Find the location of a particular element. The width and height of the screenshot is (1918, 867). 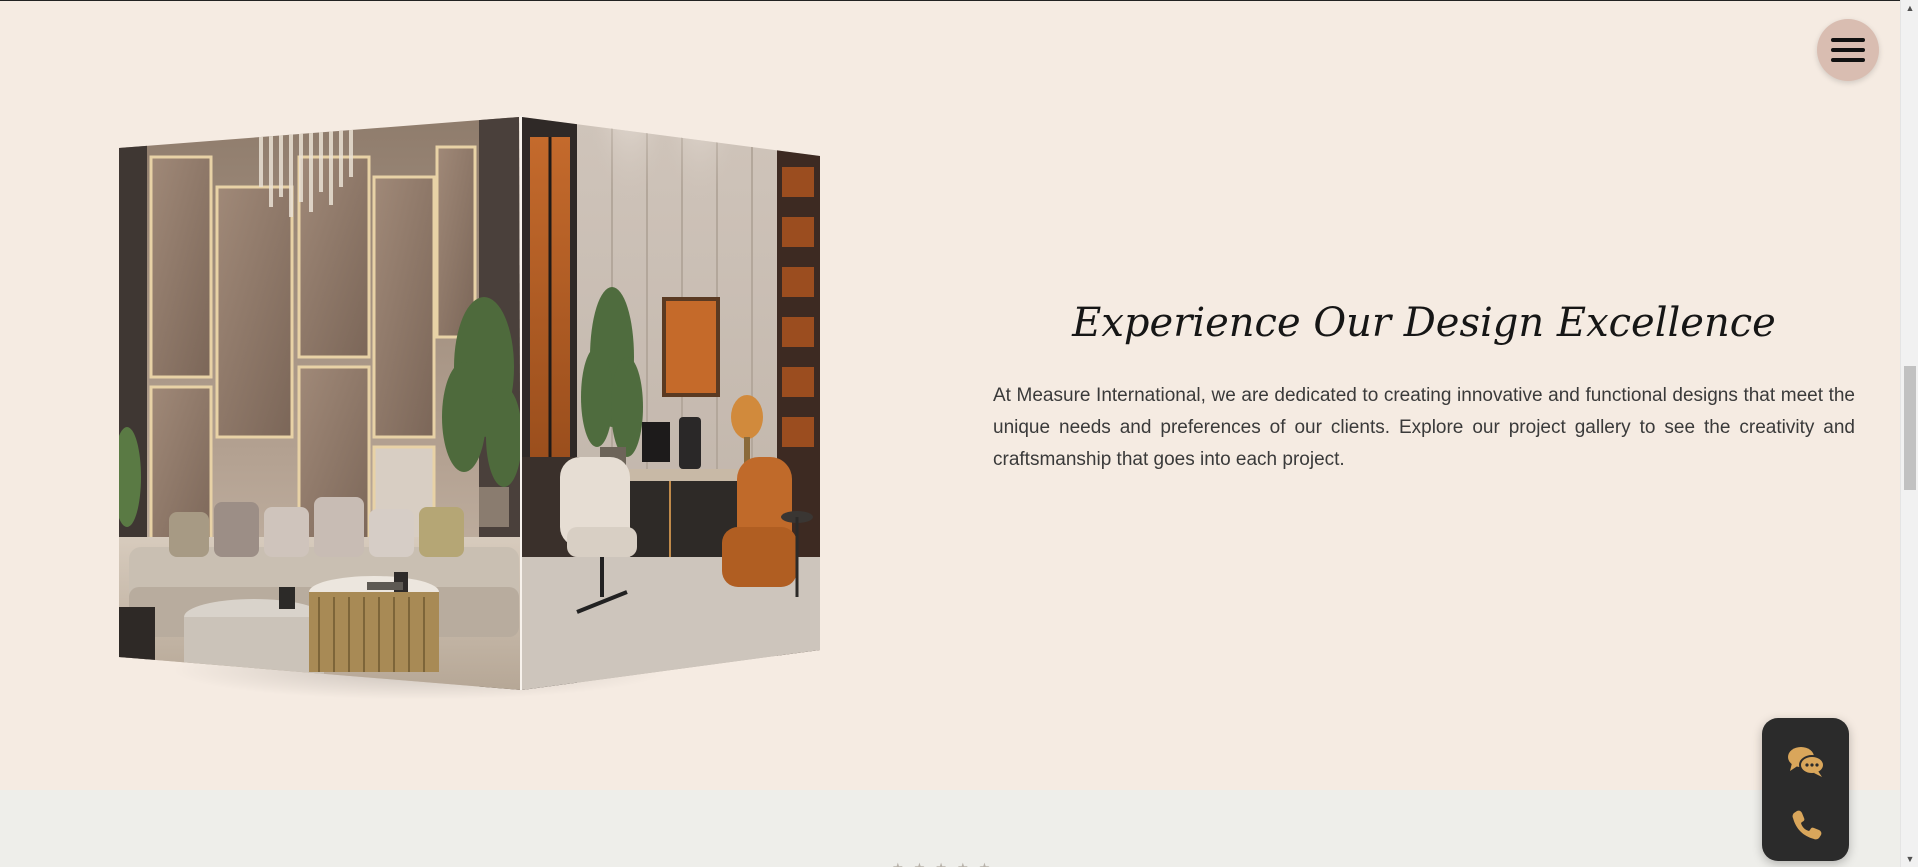

section-heading: Experience Our Design Excellence is located at coordinates (1424, 323).